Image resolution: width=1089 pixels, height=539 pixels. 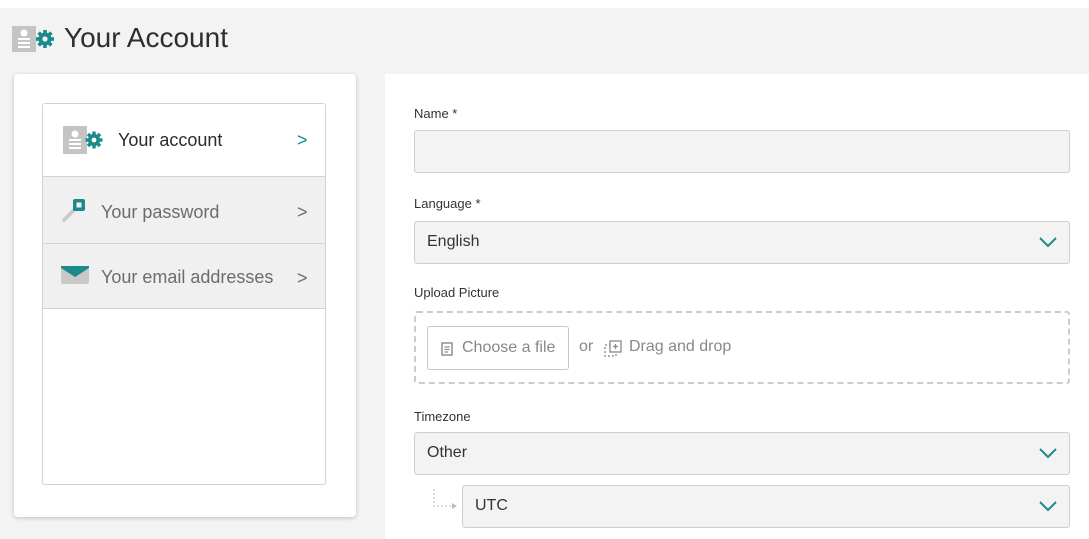 I want to click on drag-and-drop-text: Drag and drop, so click(x=680, y=346).